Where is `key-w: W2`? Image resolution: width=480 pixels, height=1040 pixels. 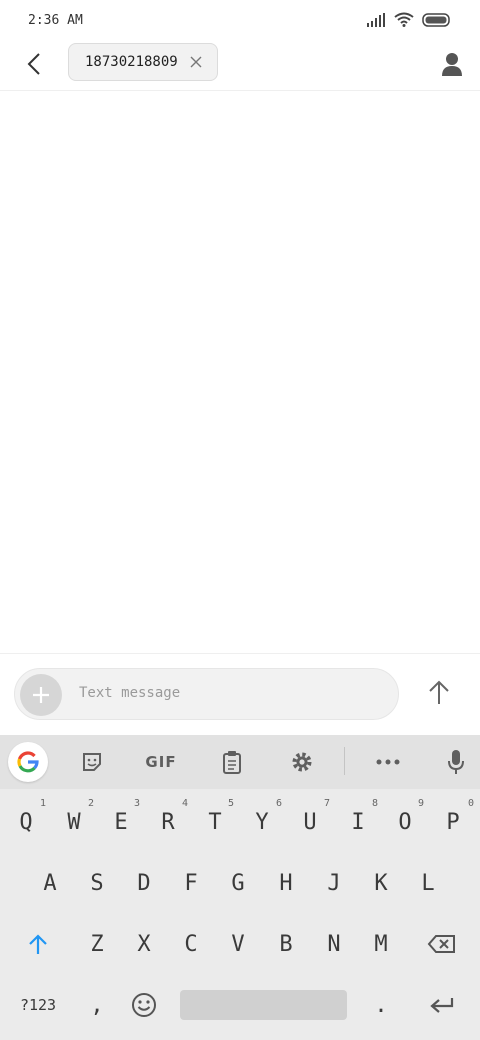 key-w: W2 is located at coordinates (74, 822).